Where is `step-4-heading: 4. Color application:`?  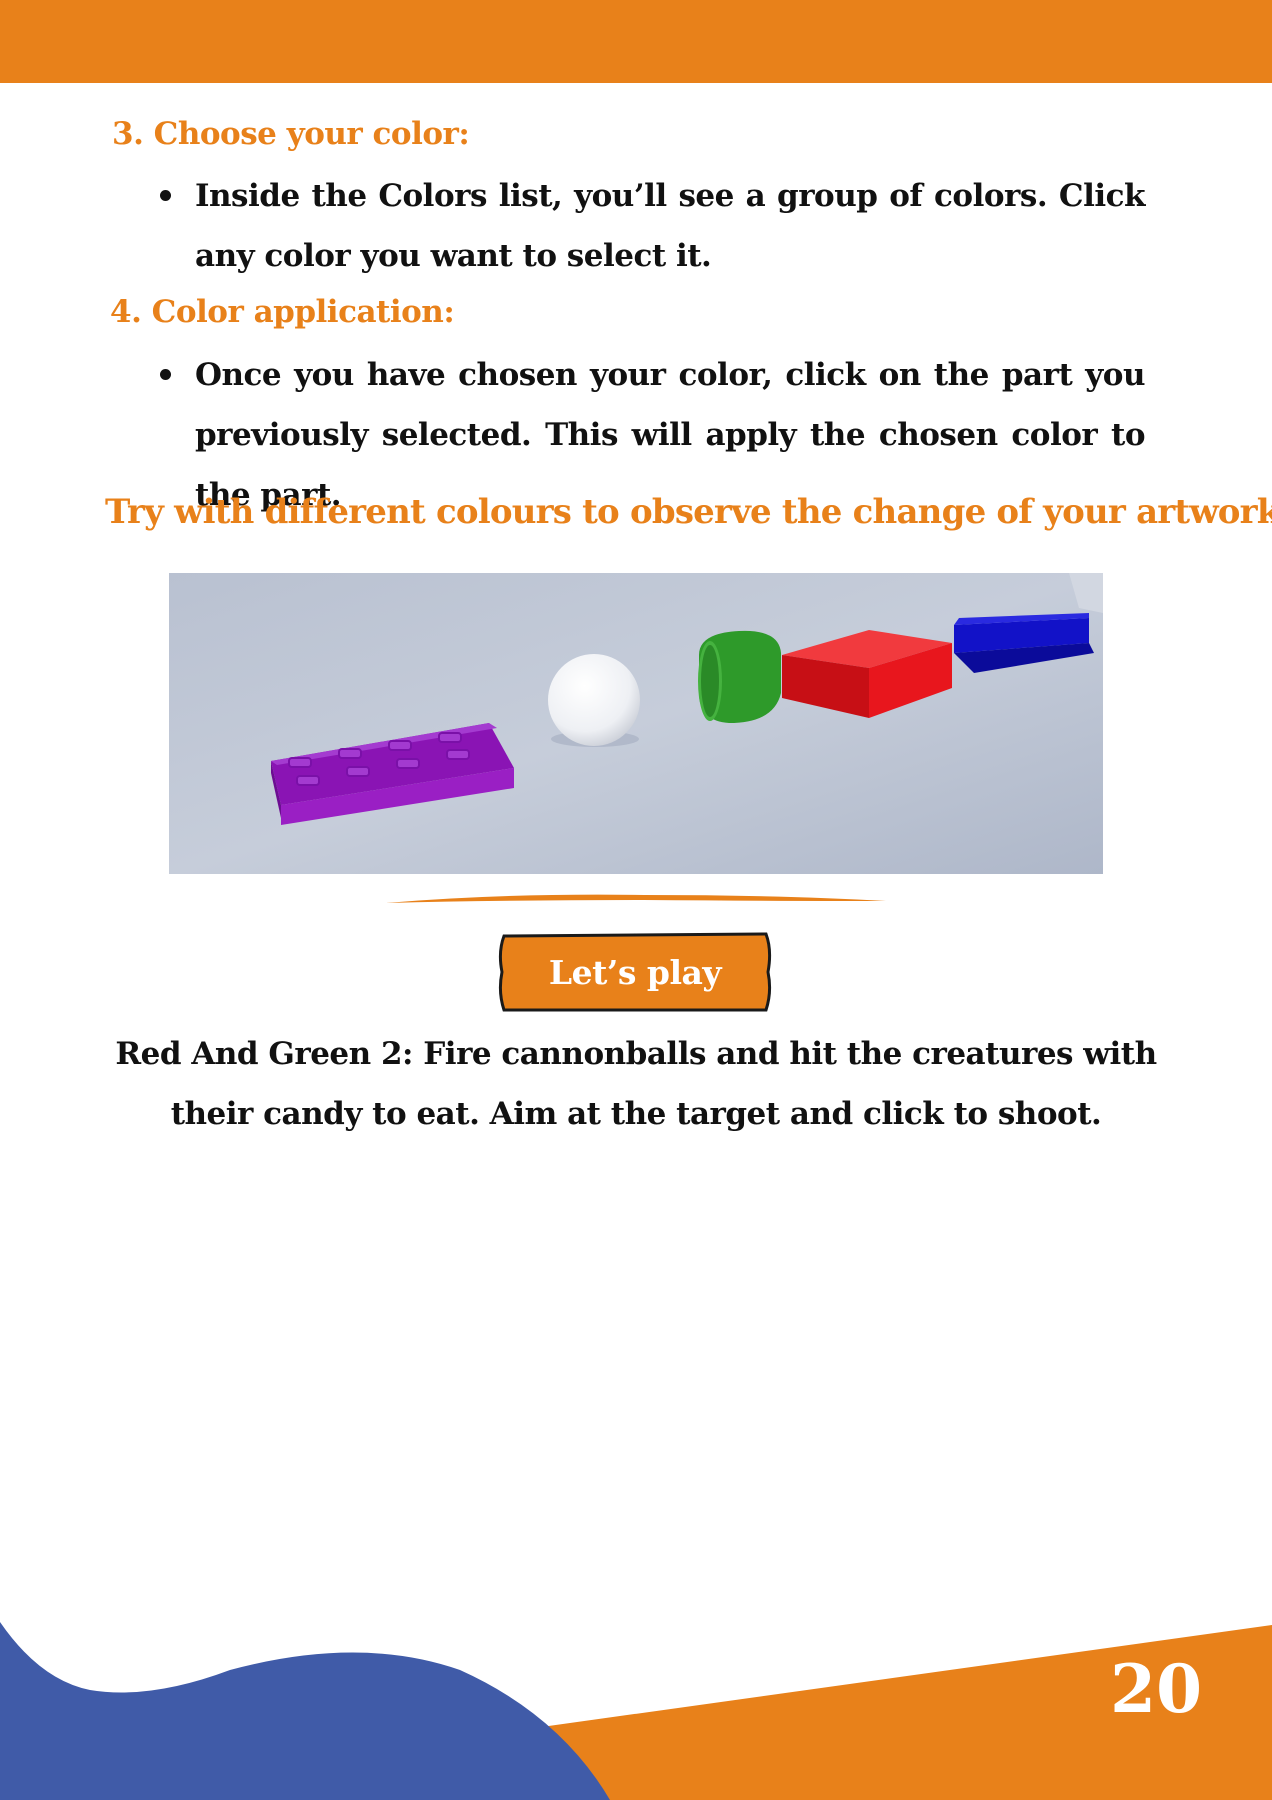 step-4-heading: 4. Color application: is located at coordinates (282, 312).